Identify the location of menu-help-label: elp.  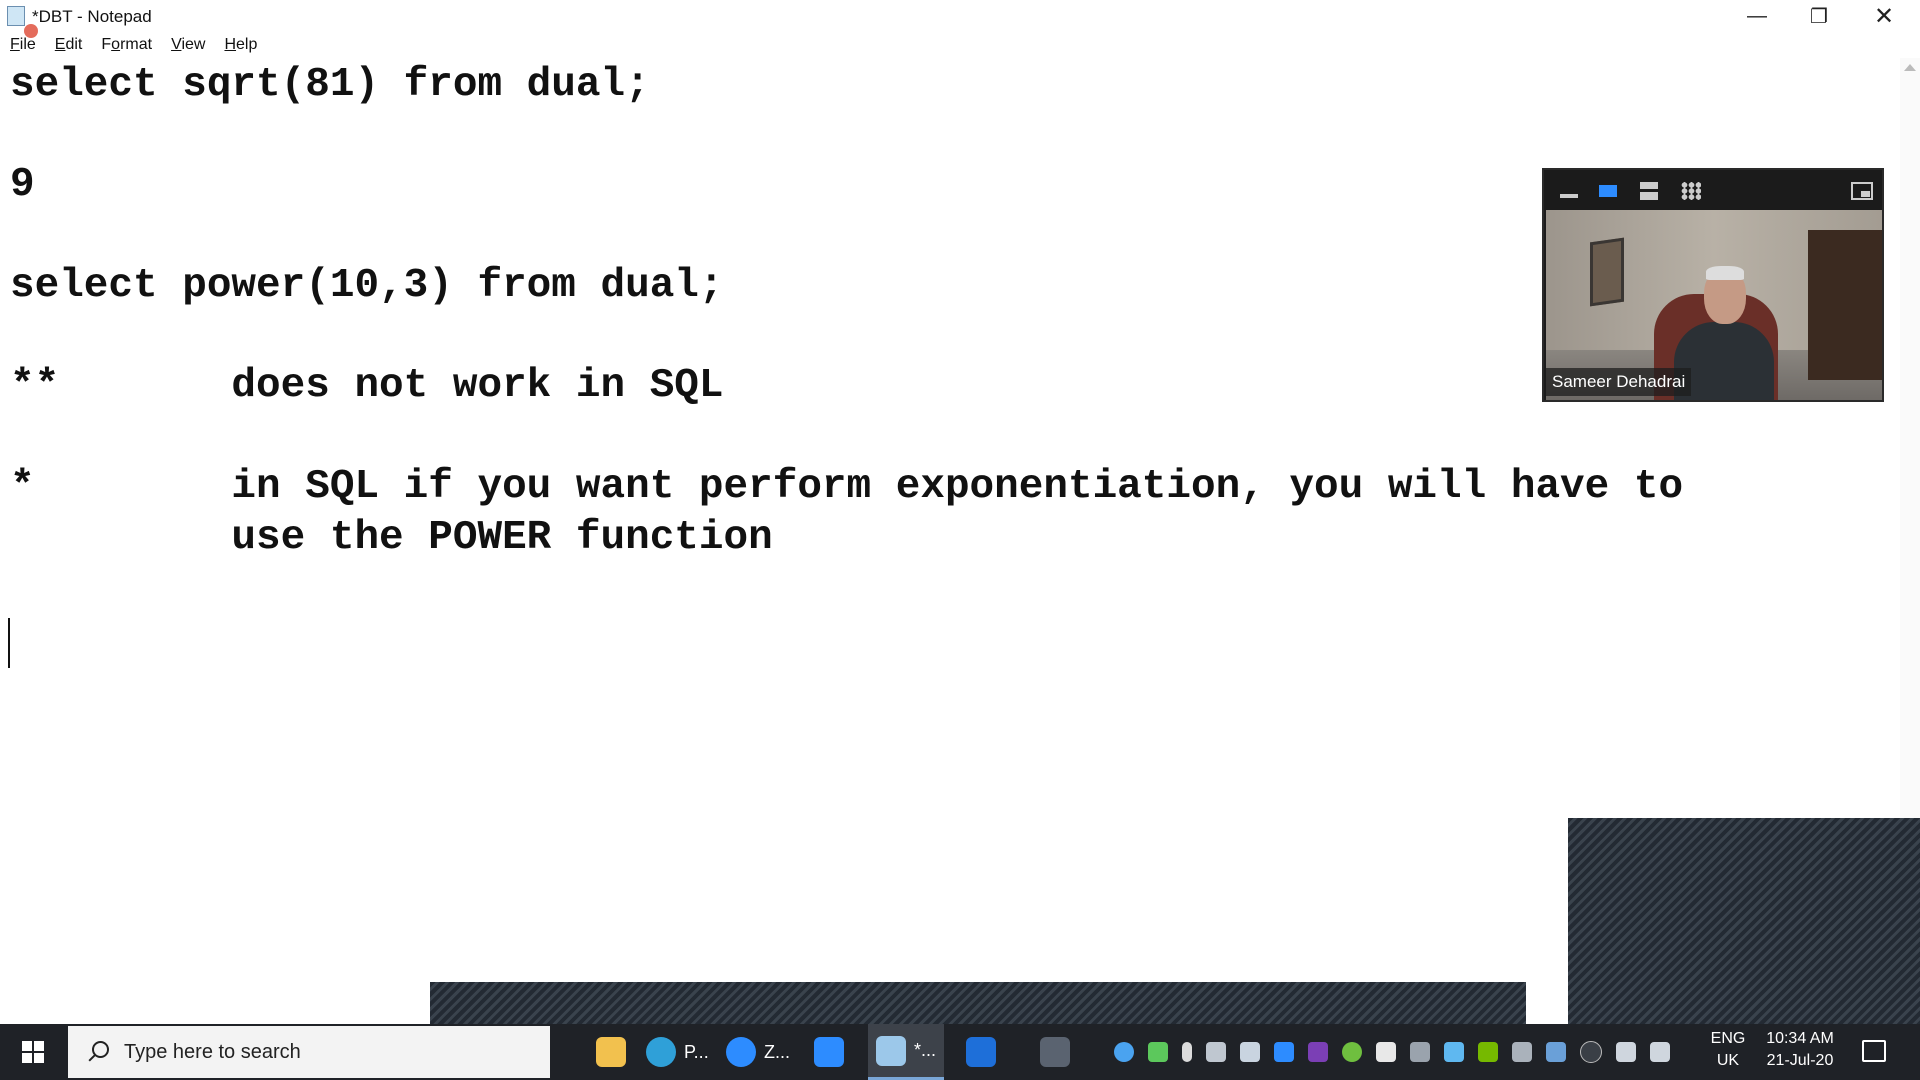
(247, 44).